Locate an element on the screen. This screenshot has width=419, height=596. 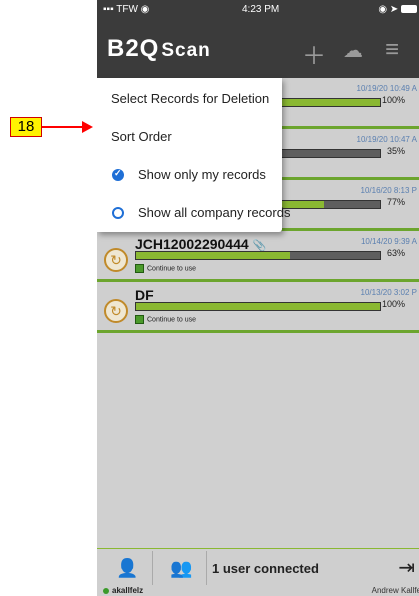
record-name: JCH12002290444 📎 is located at coordinates (201, 244).